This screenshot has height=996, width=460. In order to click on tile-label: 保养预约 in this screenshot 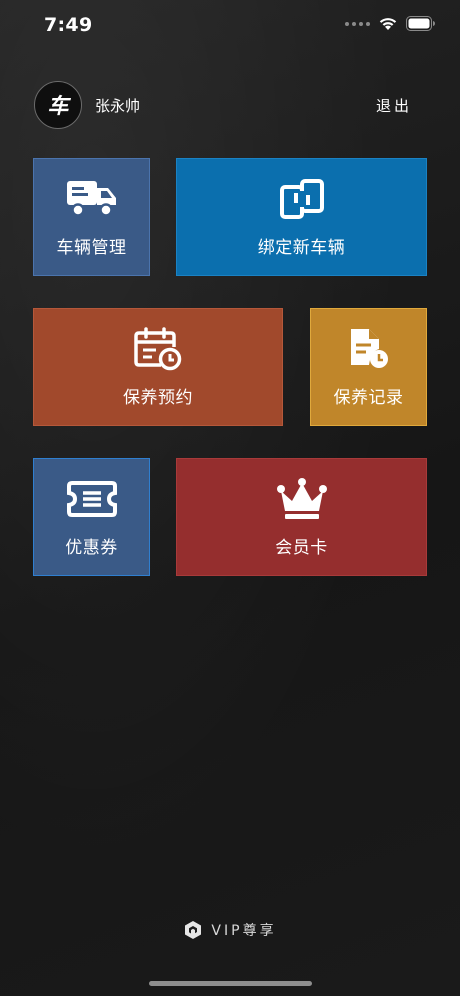, I will do `click(158, 397)`.